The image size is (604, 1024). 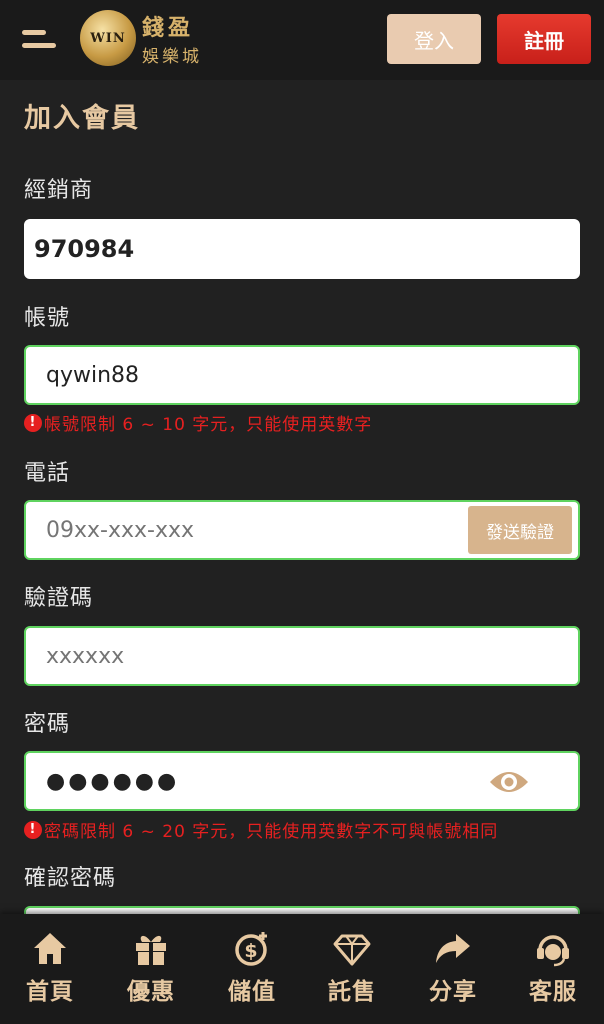 What do you see at coordinates (509, 782) in the screenshot?
I see `eye-icon` at bounding box center [509, 782].